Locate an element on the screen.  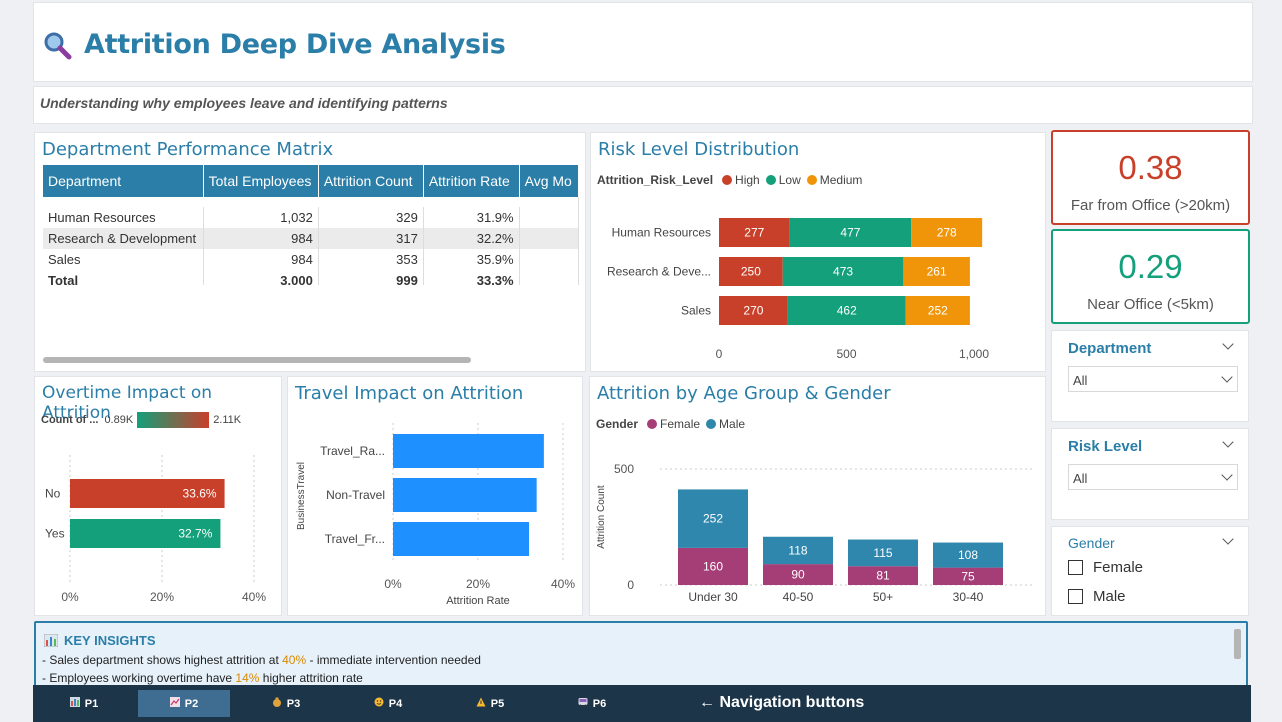
kpi-near-office: 0.29 Near Office (<5km) is located at coordinates (1150, 276).